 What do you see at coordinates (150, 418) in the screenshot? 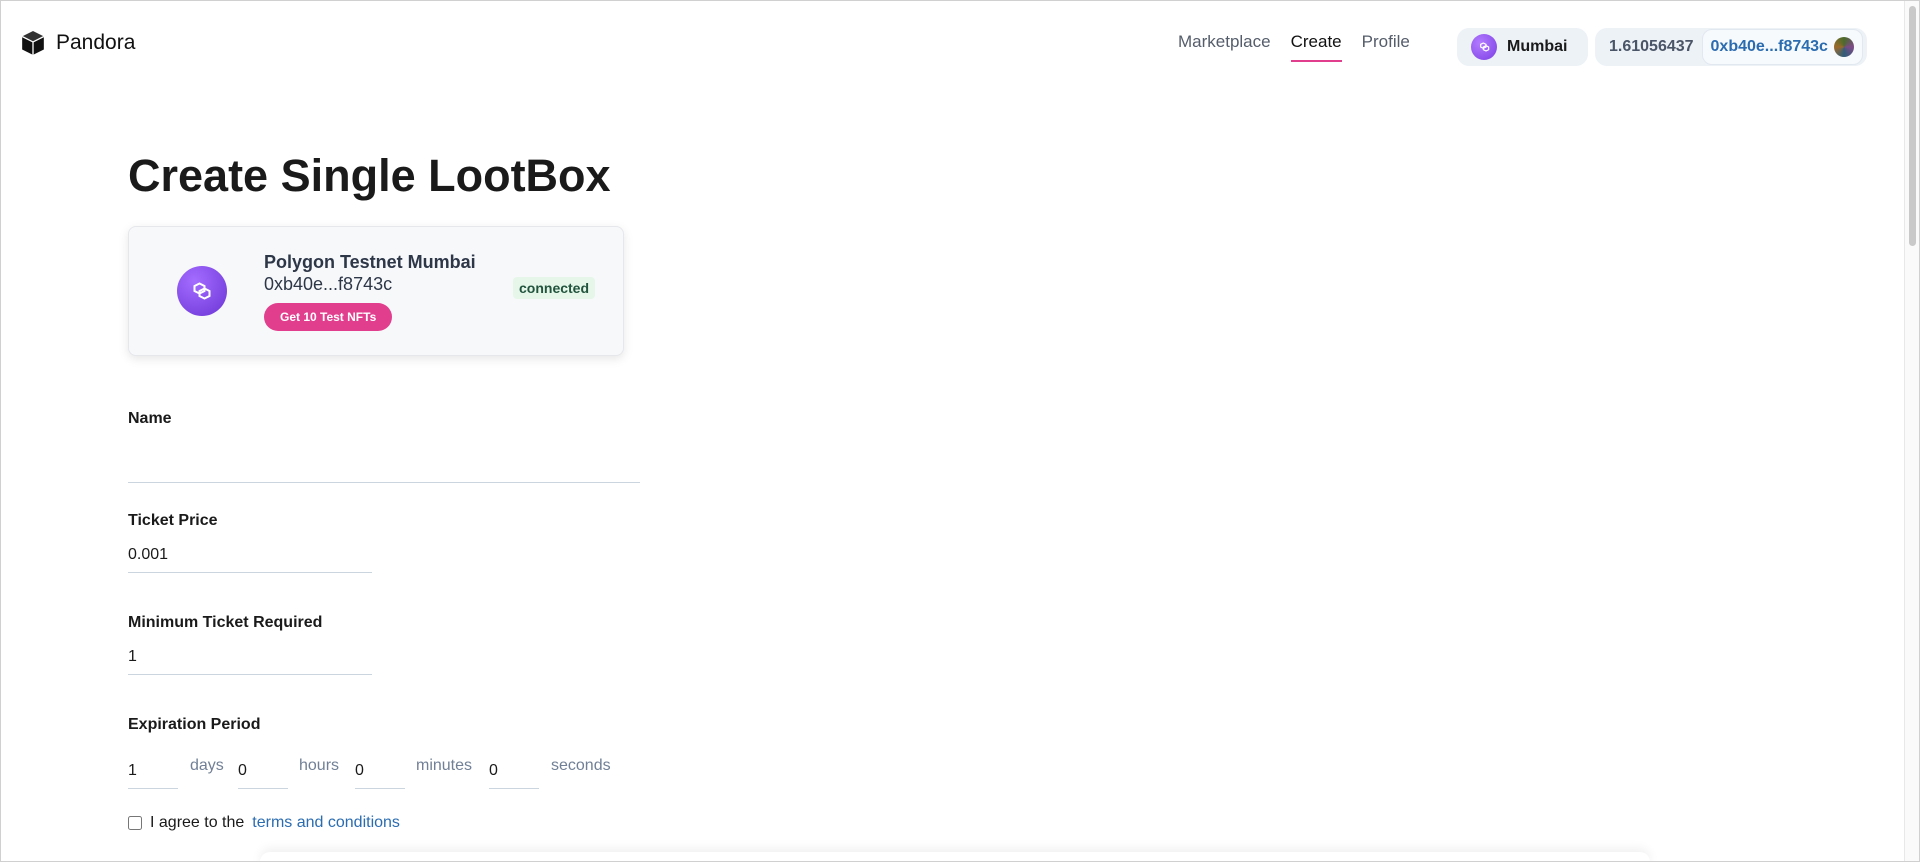
I see `name-label: Name` at bounding box center [150, 418].